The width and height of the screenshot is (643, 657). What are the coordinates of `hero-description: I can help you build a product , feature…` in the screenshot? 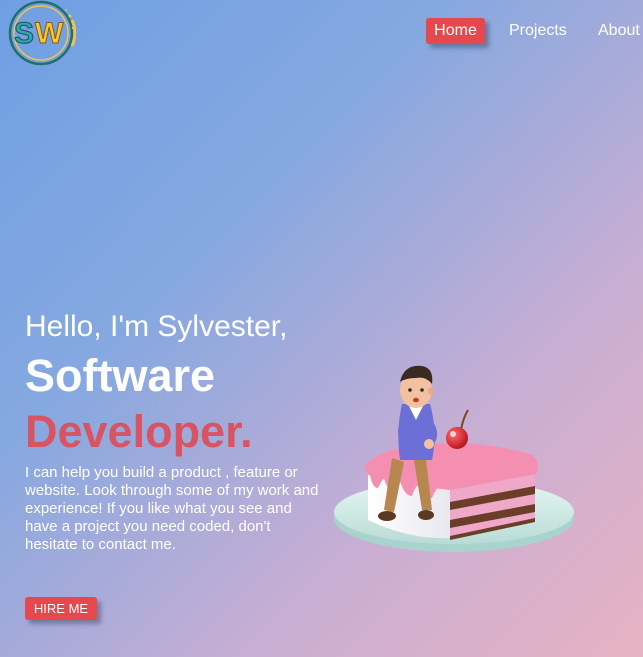 It's located at (172, 508).